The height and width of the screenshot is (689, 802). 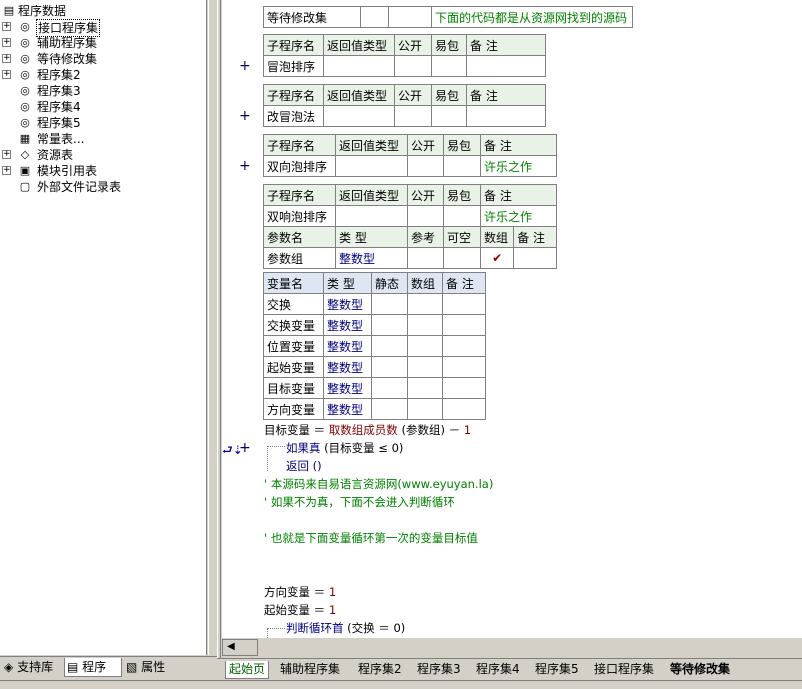 What do you see at coordinates (401, 684) in the screenshot?
I see `status-bar` at bounding box center [401, 684].